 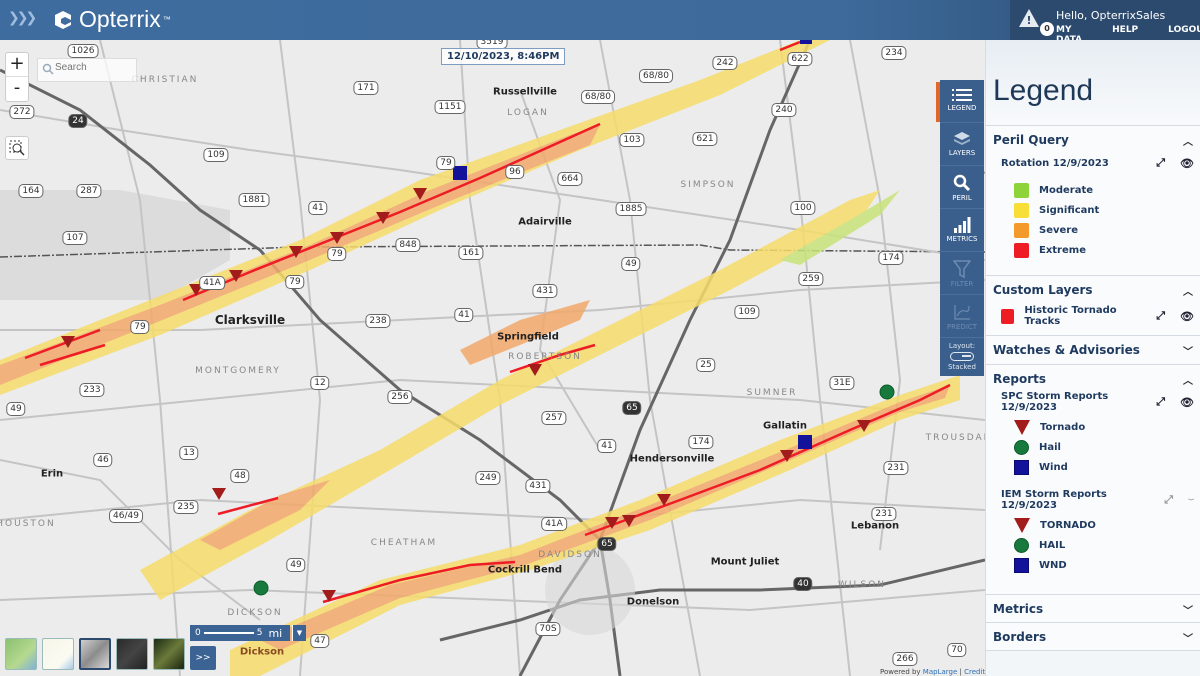 I want to click on item-label: Tornado, so click(x=1063, y=427).